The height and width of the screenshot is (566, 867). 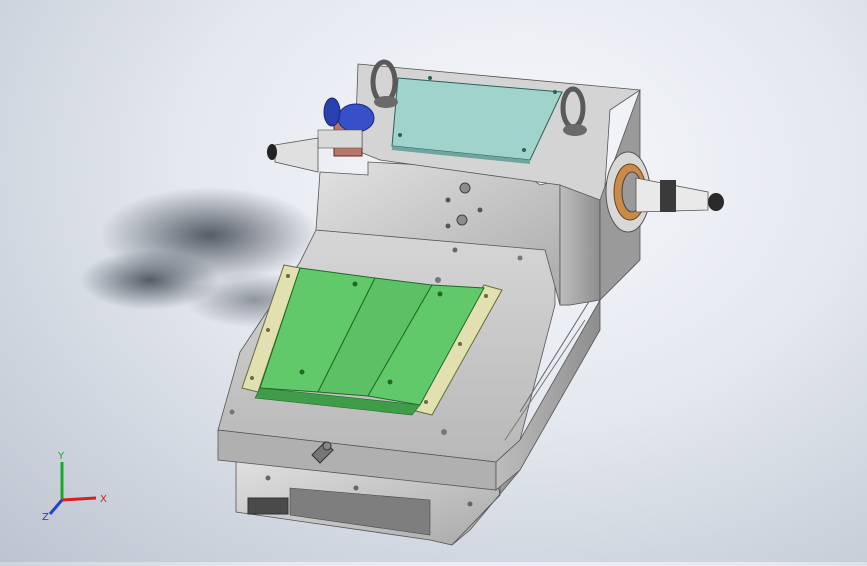 I want to click on z-axis-label: Z, so click(x=45, y=517).